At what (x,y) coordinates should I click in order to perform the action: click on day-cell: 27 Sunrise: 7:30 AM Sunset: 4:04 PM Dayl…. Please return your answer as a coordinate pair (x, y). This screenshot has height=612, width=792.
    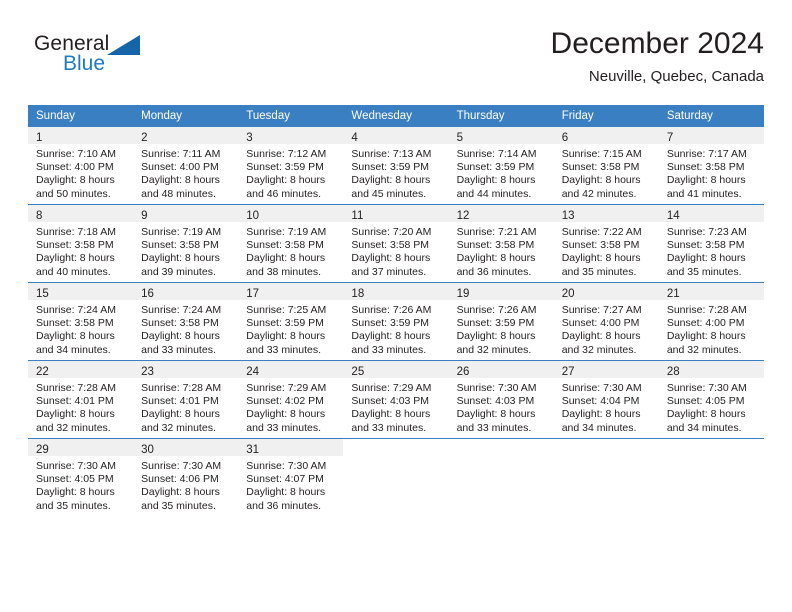
    Looking at the image, I should click on (606, 399).